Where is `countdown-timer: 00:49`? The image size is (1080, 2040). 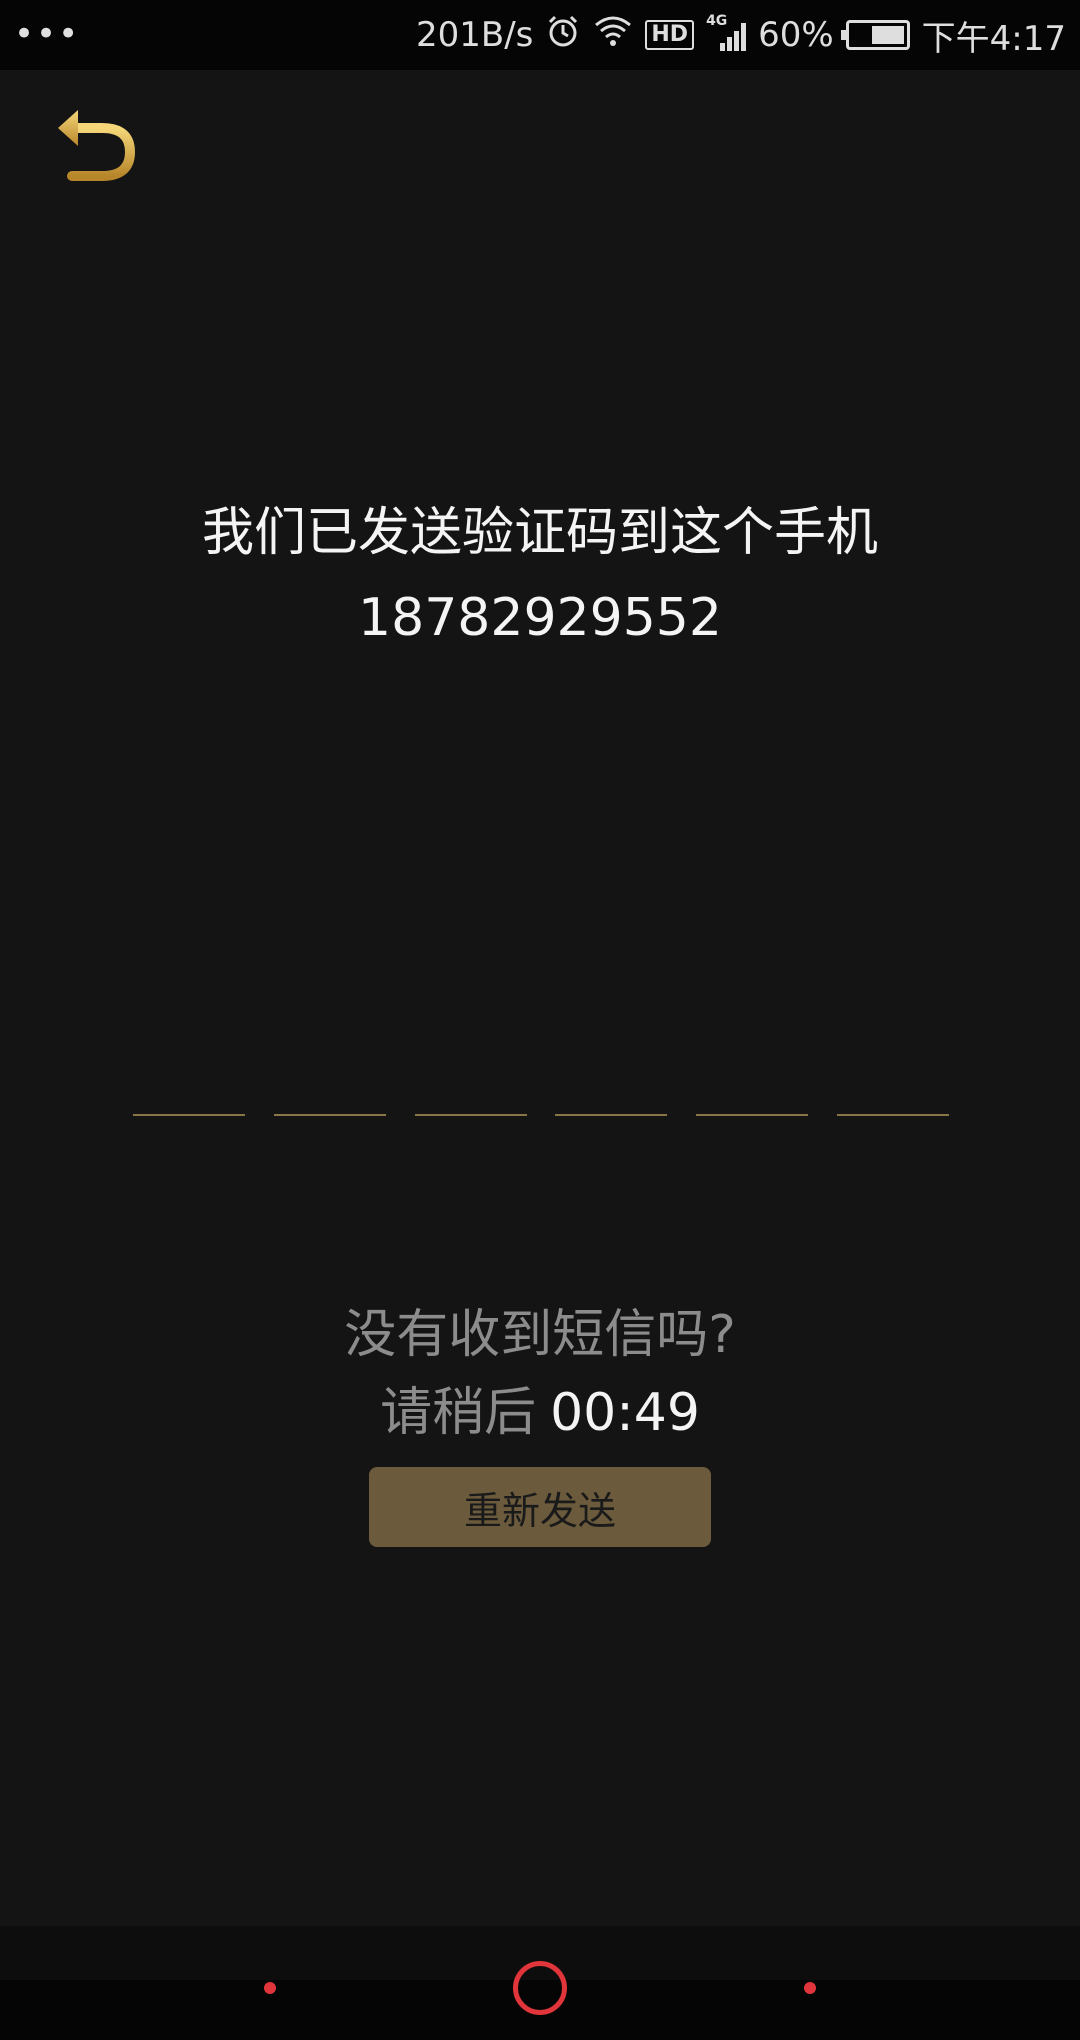
countdown-timer: 00:49 is located at coordinates (625, 1413).